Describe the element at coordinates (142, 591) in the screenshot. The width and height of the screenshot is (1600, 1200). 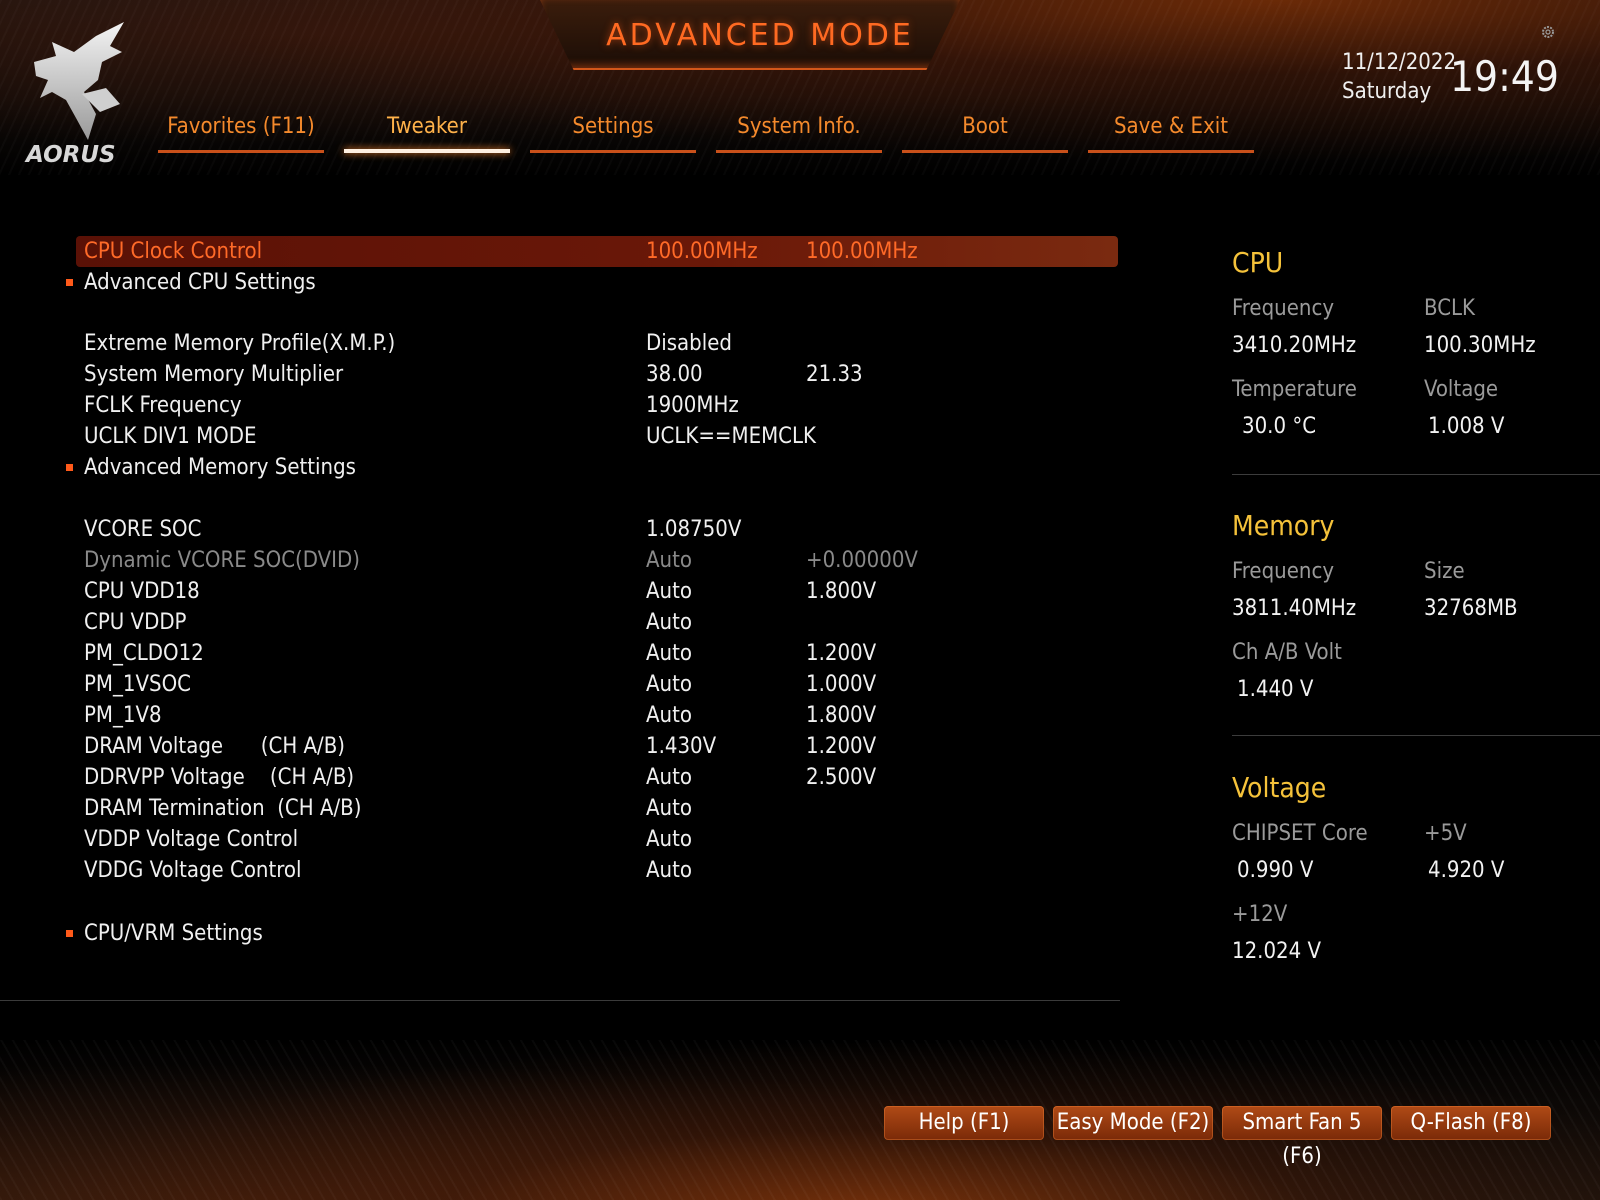
I see `setting-label: CPU VDD18` at that location.